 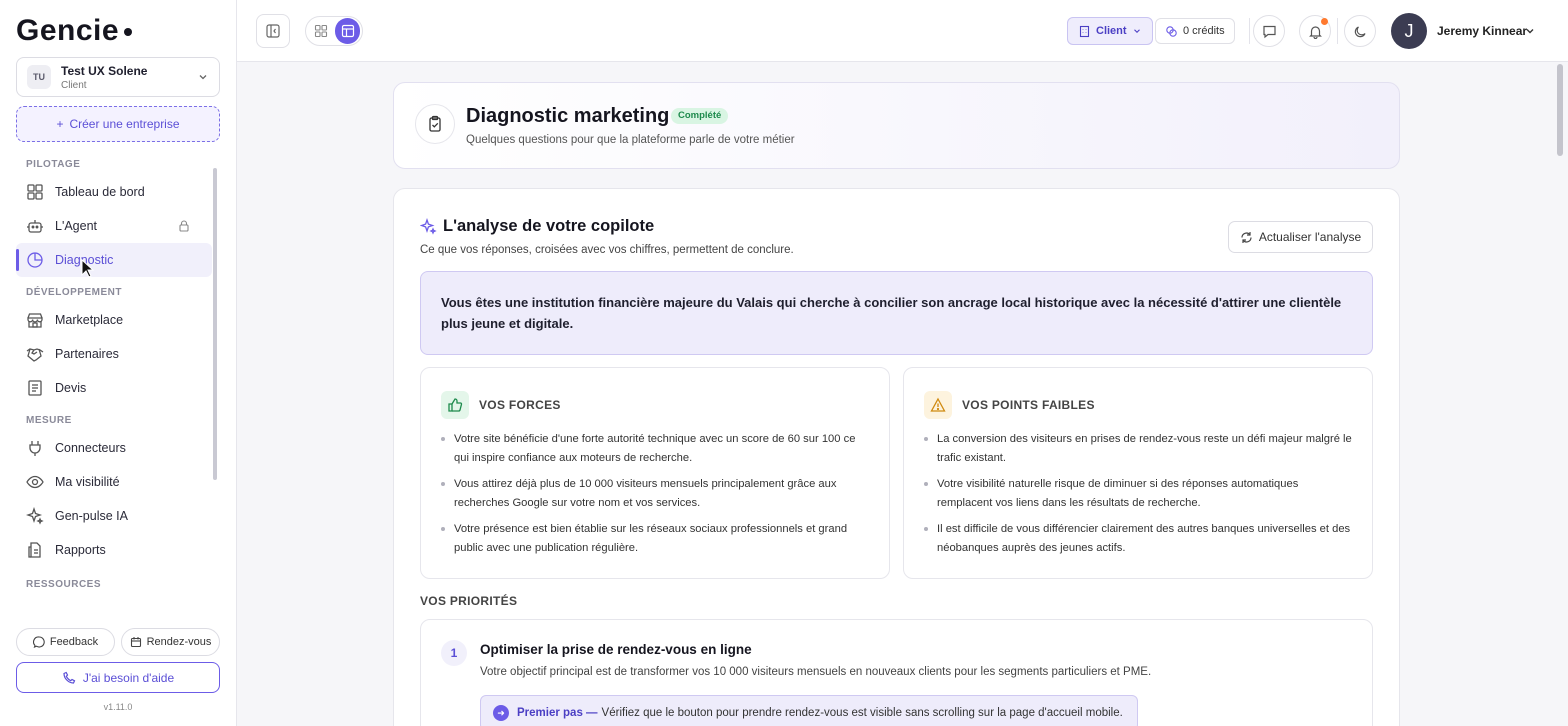 I want to click on sidebar-item-marketplace: Marketplace, so click(x=114, y=320).